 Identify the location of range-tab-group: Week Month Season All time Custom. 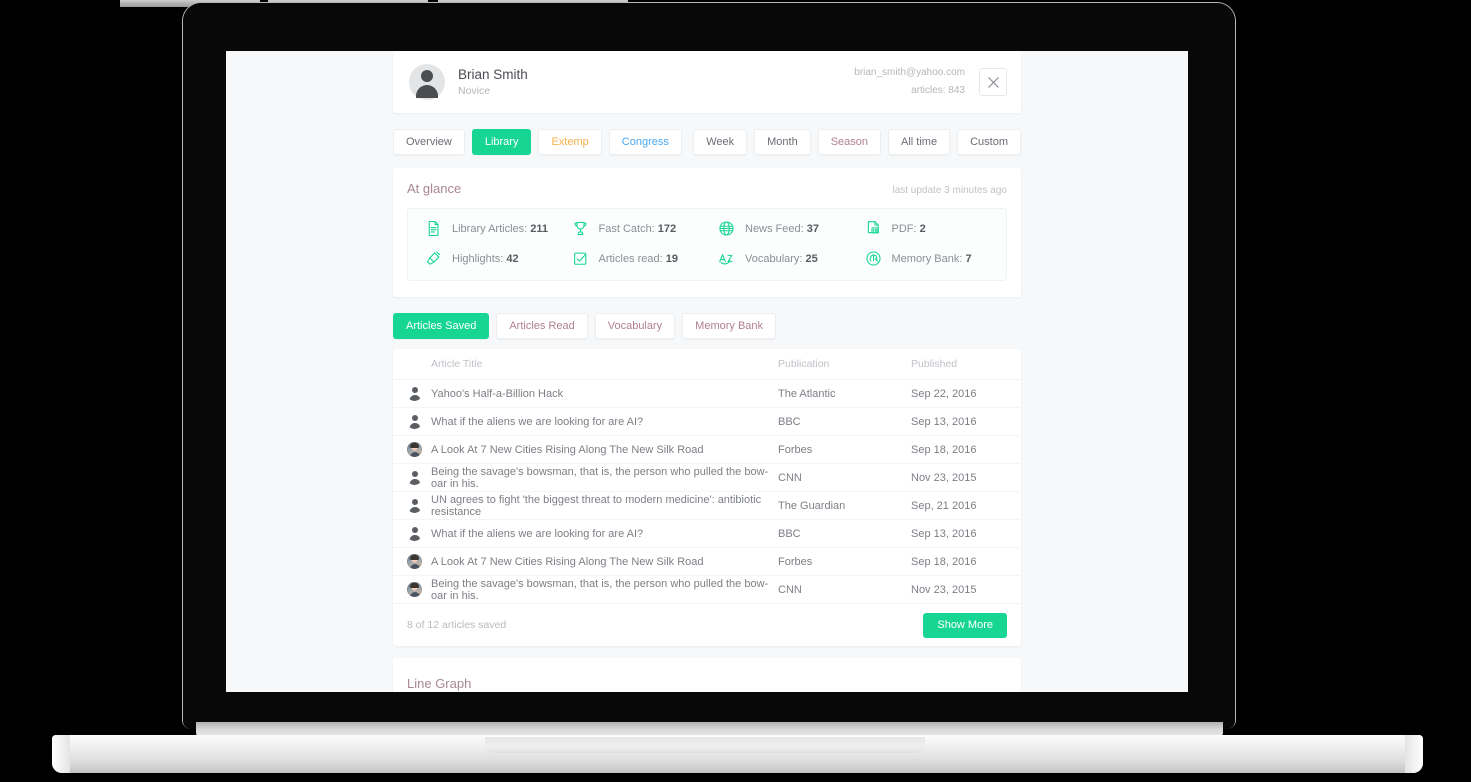
(857, 142).